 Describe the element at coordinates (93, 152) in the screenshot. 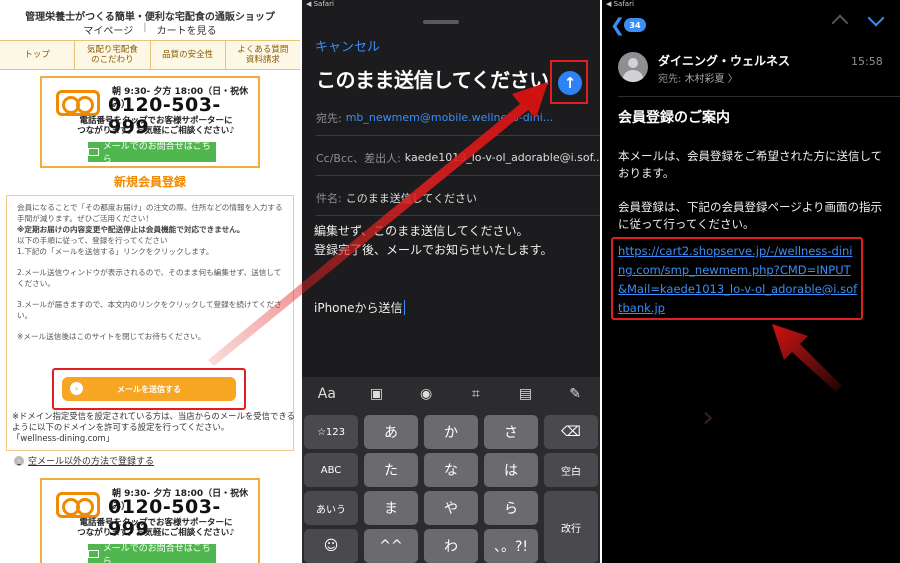

I see `mail-icon` at that location.